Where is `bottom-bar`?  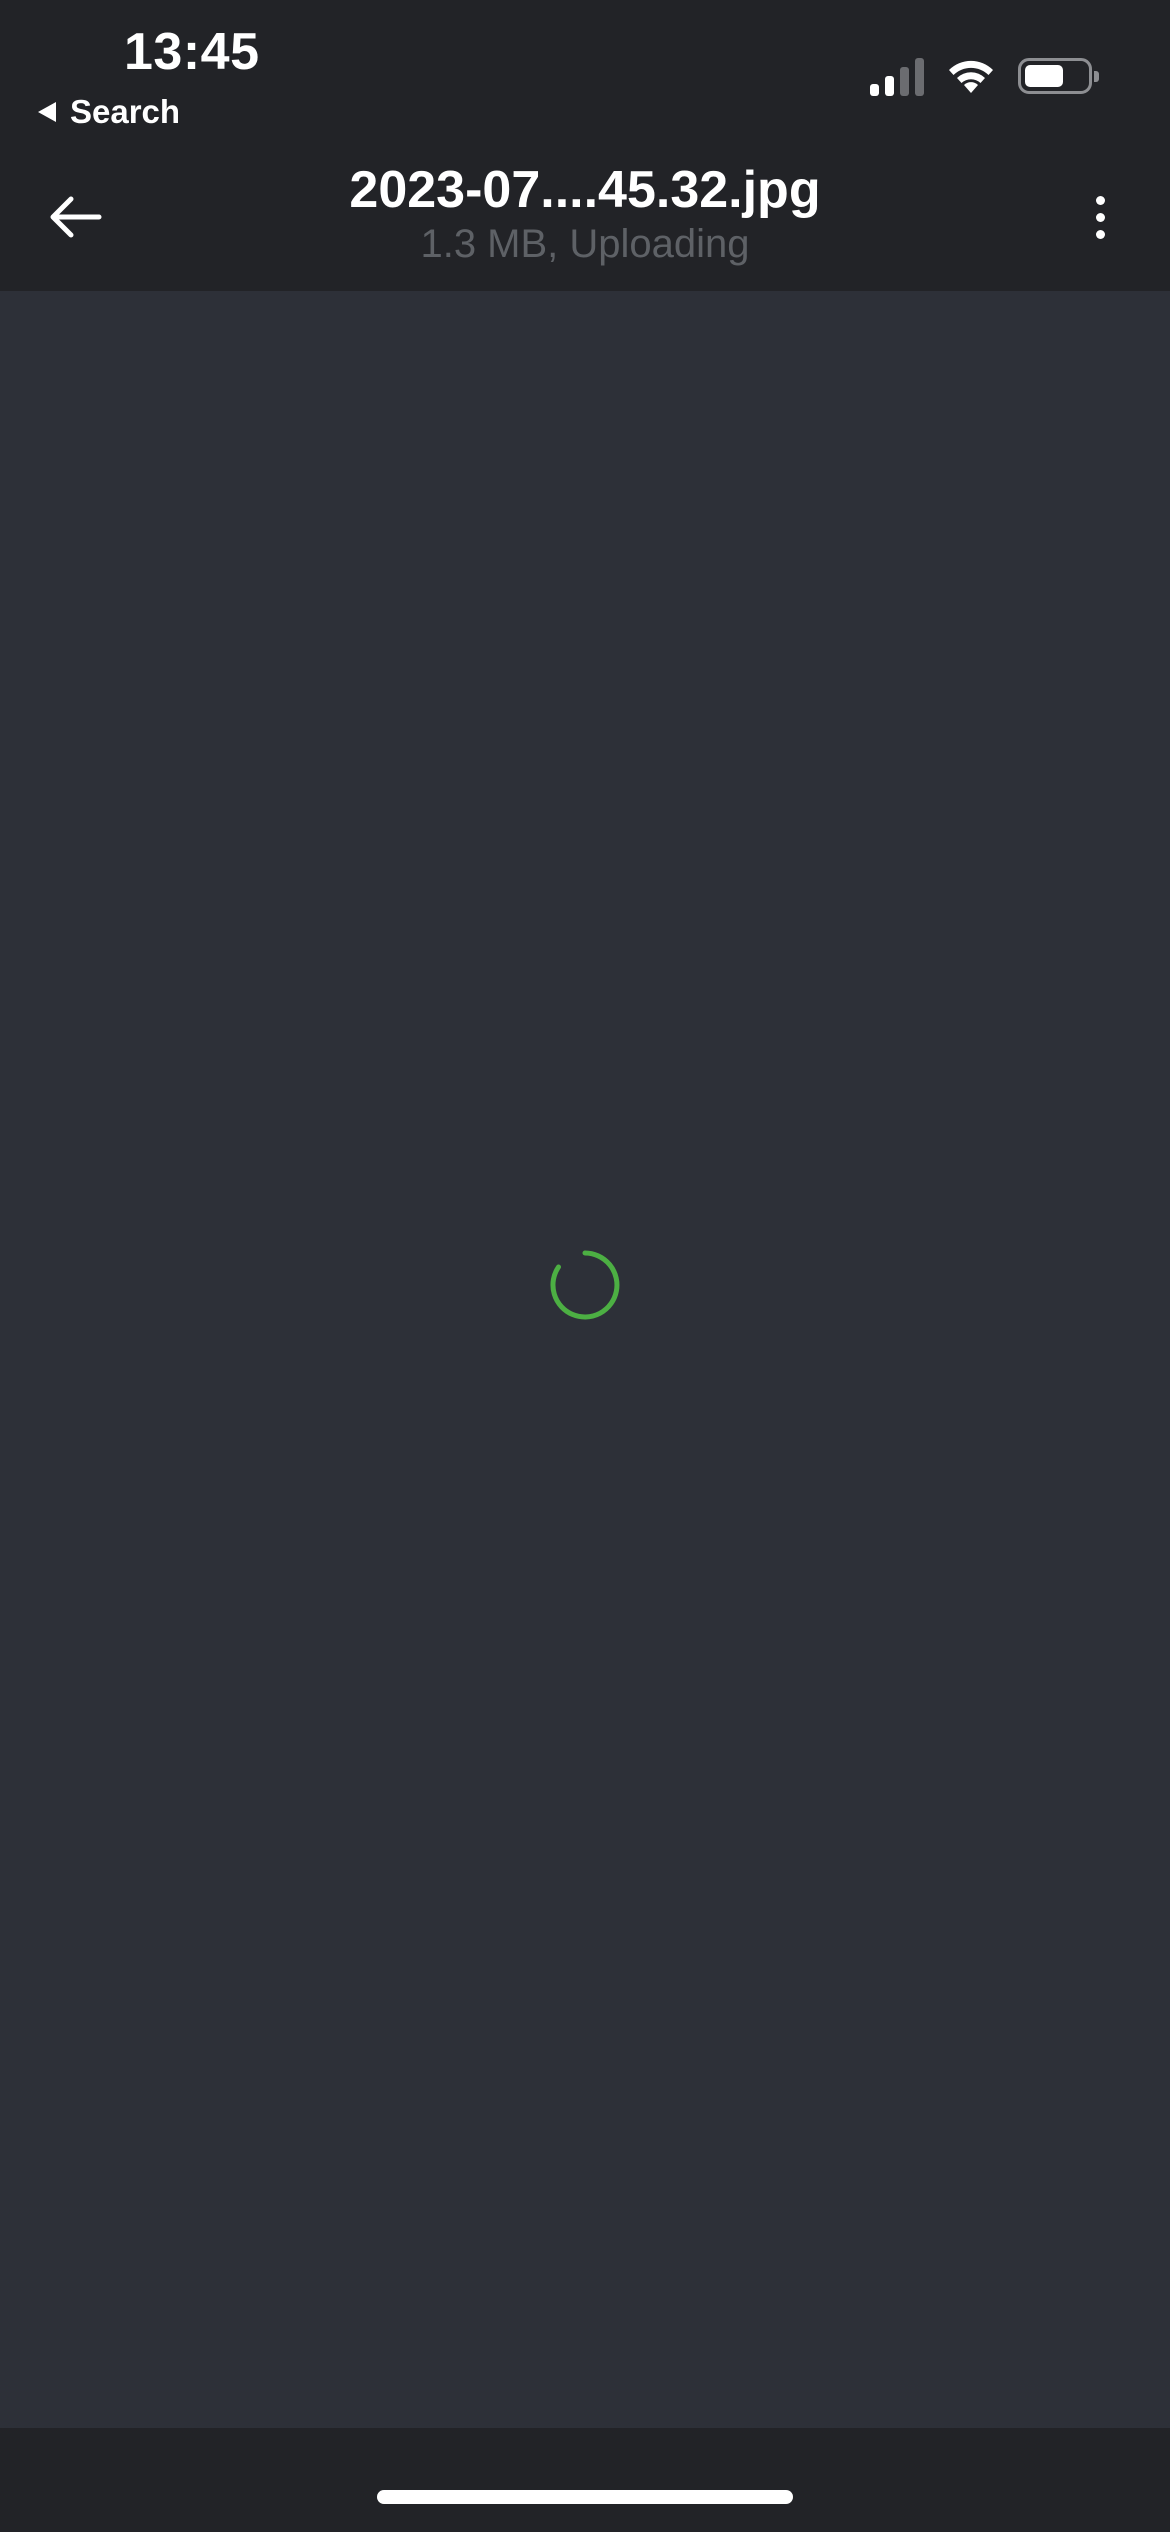
bottom-bar is located at coordinates (585, 2480).